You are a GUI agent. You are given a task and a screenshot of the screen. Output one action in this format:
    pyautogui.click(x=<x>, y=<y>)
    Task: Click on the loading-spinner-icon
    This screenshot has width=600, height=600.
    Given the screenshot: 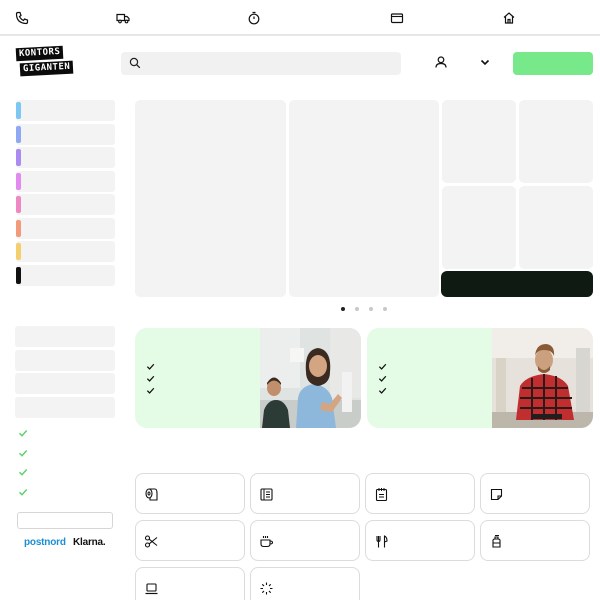 What is the action you would take?
    pyautogui.click(x=266, y=588)
    